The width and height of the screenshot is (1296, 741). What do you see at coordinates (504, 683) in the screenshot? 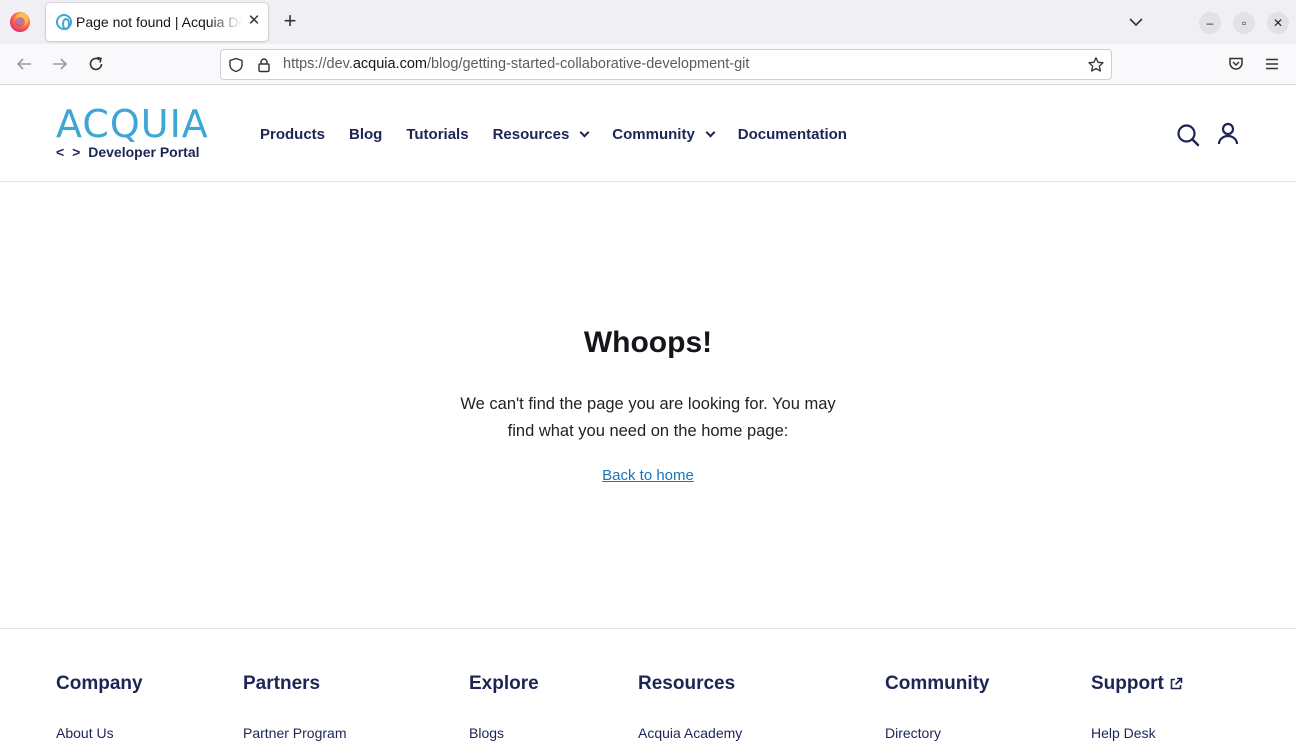
I see `footer-heading: Explore` at bounding box center [504, 683].